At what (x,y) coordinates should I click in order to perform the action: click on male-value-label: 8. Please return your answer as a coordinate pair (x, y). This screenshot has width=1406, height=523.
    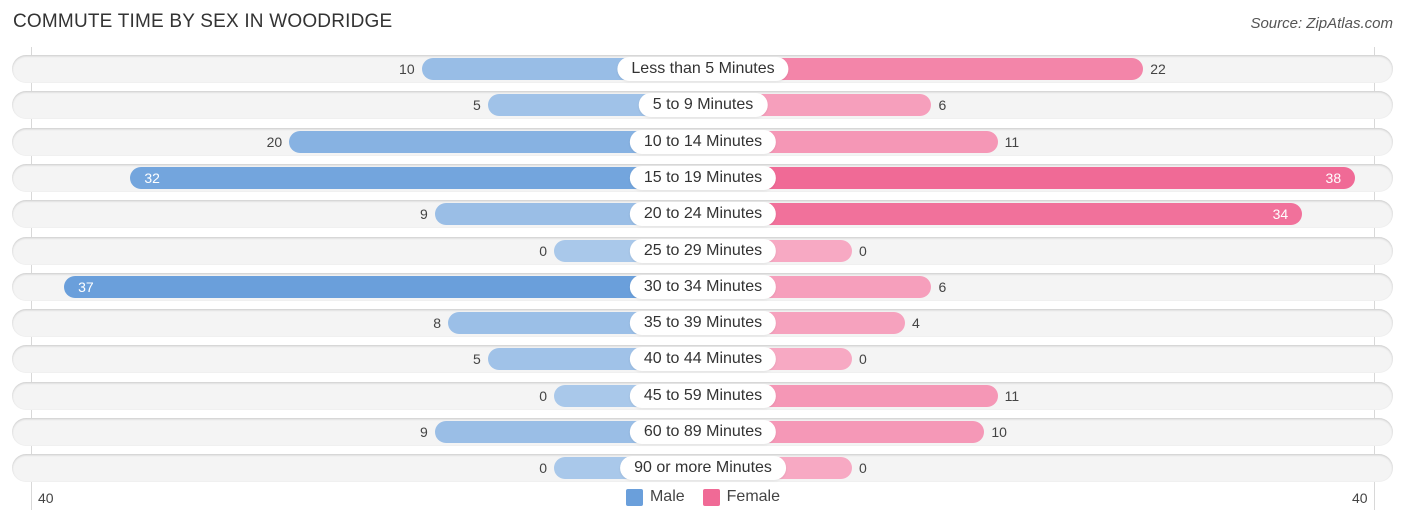
    Looking at the image, I should click on (437, 323).